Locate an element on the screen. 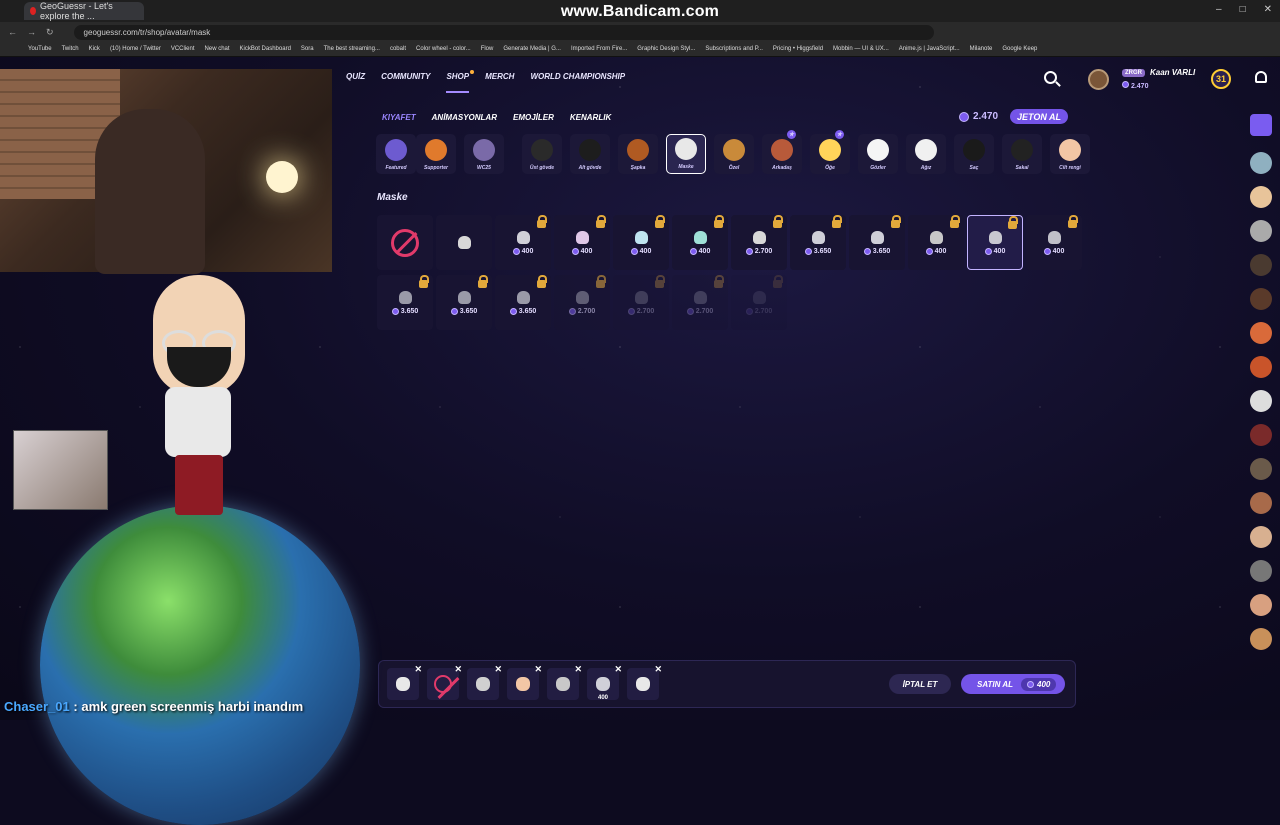  bookmark-item: Google Keep is located at coordinates (1019, 49).